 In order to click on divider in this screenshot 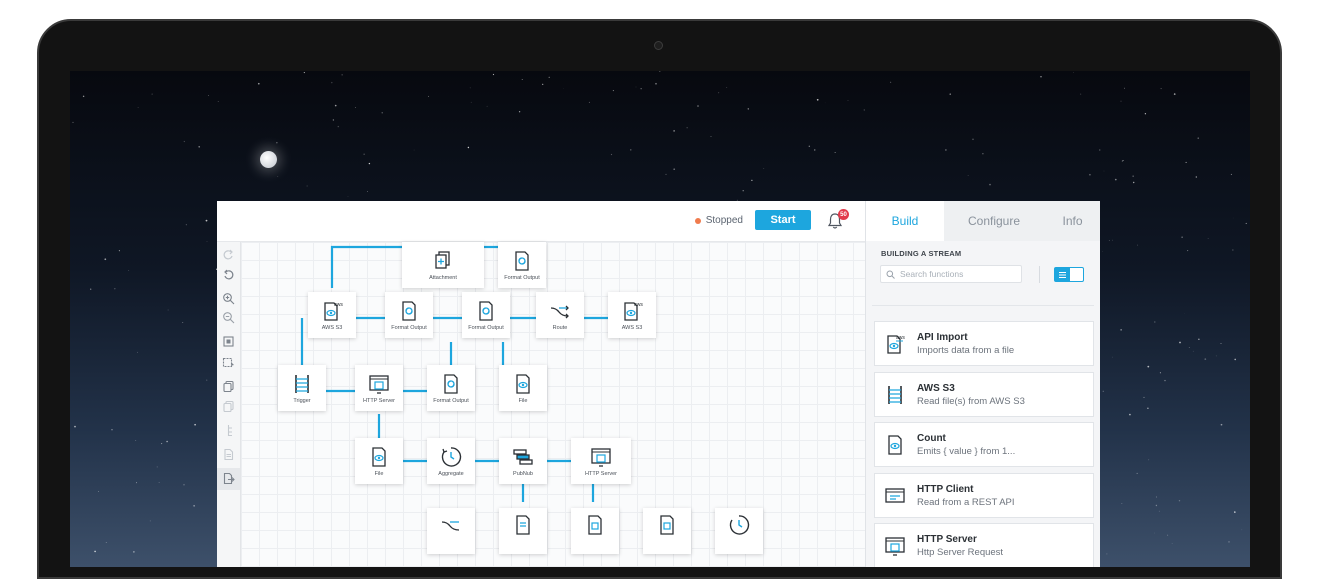, I will do `click(1039, 274)`.